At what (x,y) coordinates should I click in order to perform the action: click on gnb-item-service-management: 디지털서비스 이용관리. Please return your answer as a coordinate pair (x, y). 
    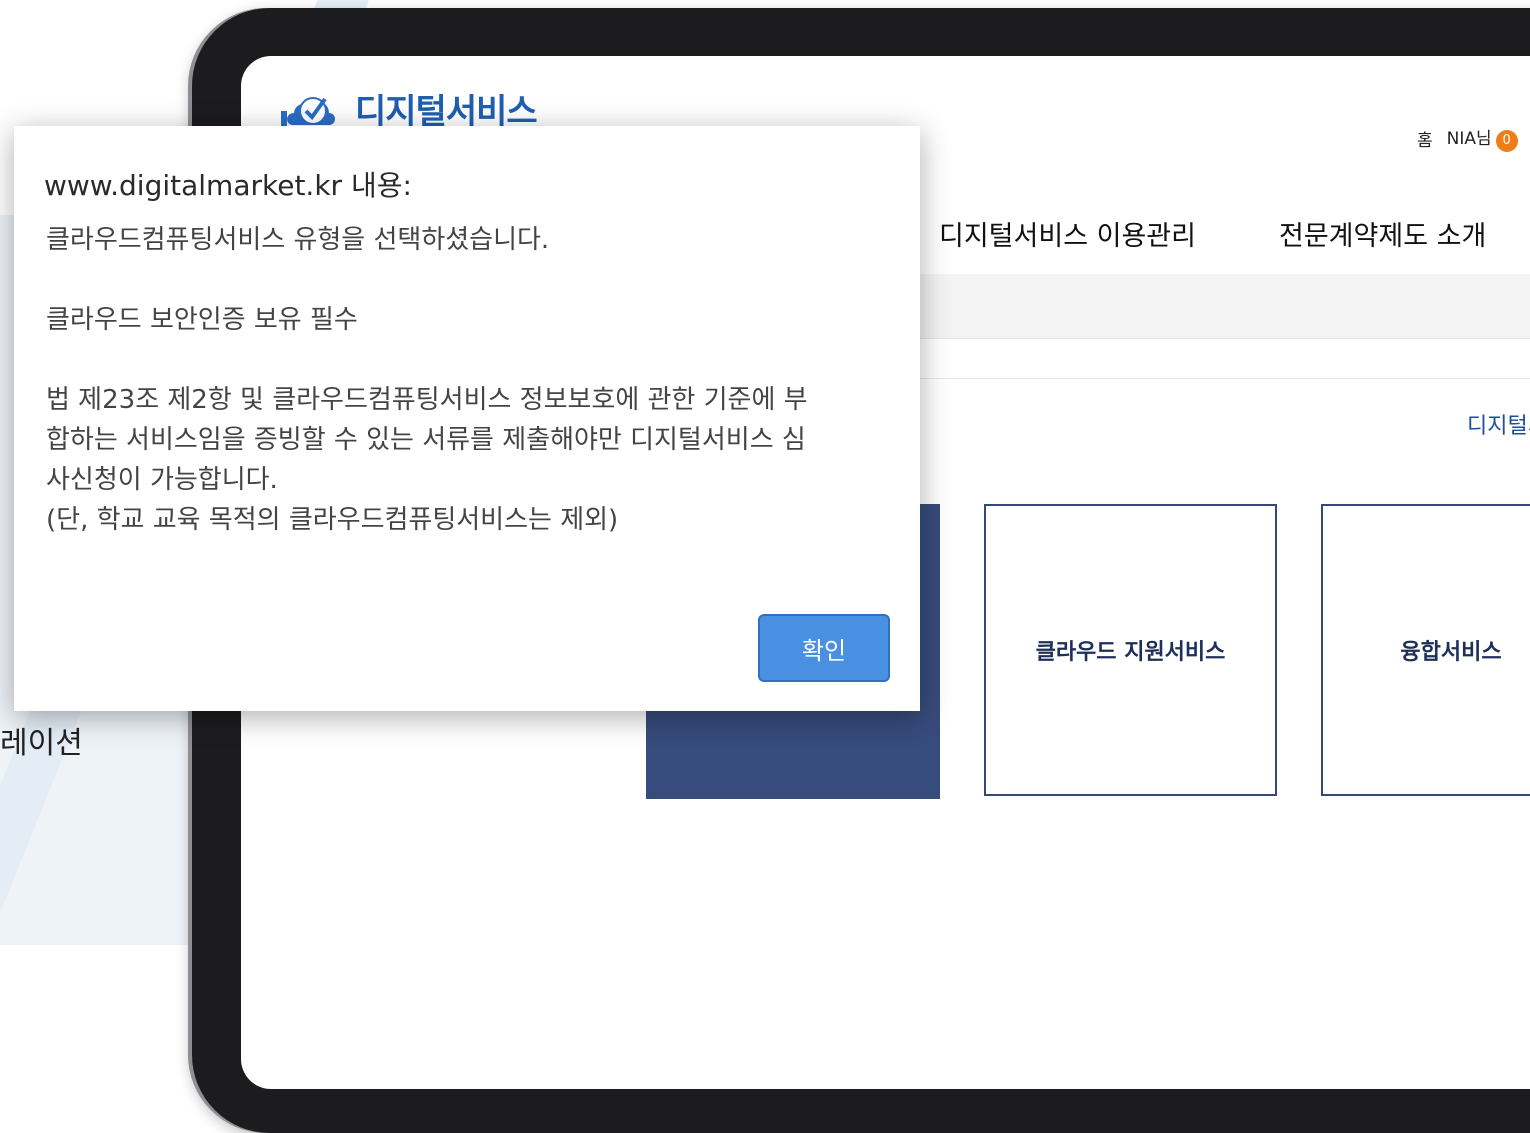
    Looking at the image, I should click on (1067, 233).